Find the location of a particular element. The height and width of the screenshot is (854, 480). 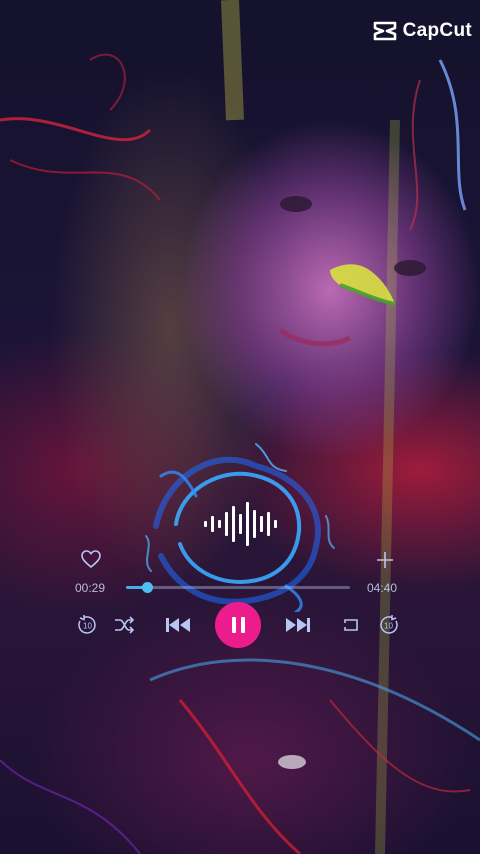

repeat-button is located at coordinates (351, 625).